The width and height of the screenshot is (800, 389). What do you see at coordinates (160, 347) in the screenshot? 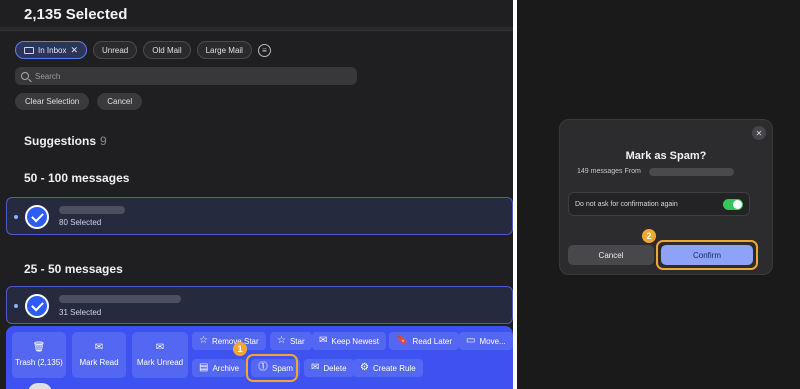
I see `envelope-icon: ✉` at bounding box center [160, 347].